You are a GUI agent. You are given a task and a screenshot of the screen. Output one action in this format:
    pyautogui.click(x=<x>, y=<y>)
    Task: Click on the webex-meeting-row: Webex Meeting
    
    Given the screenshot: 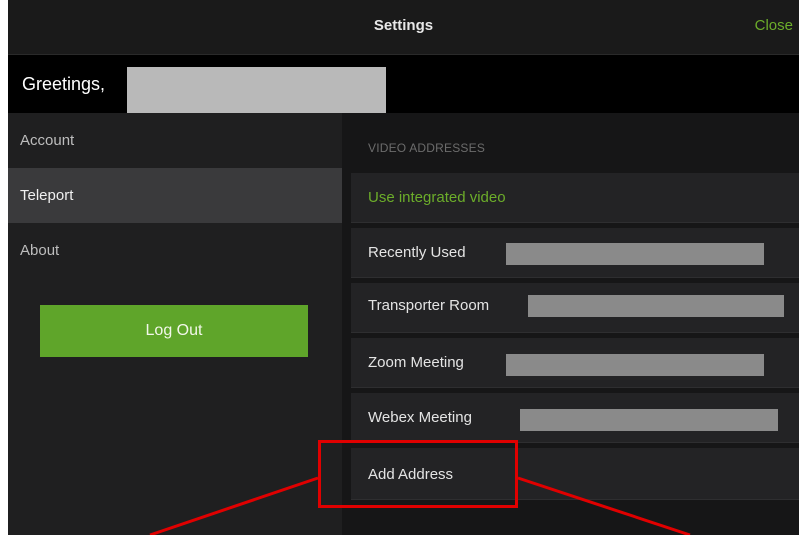 What is the action you would take?
    pyautogui.click(x=575, y=418)
    